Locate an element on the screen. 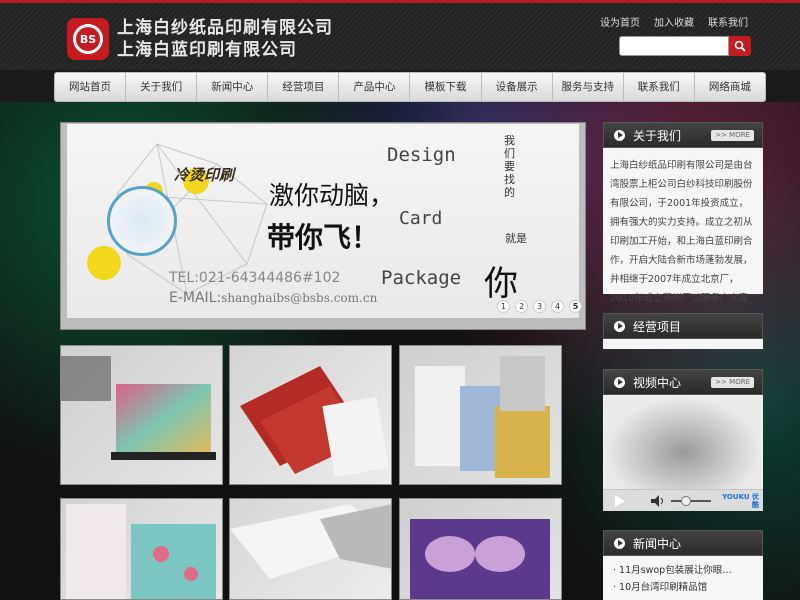 The image size is (800, 600). video-controls: YOUKU 优酷 is located at coordinates (683, 500).